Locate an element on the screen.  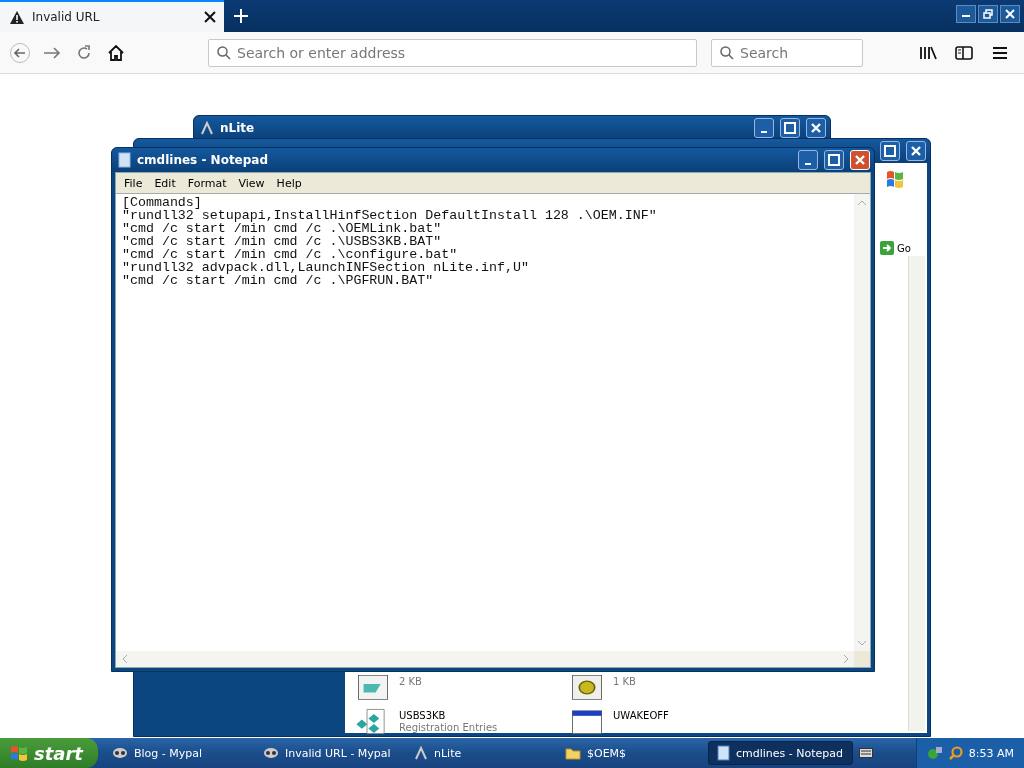
restore-icon is located at coordinates (988, 14).